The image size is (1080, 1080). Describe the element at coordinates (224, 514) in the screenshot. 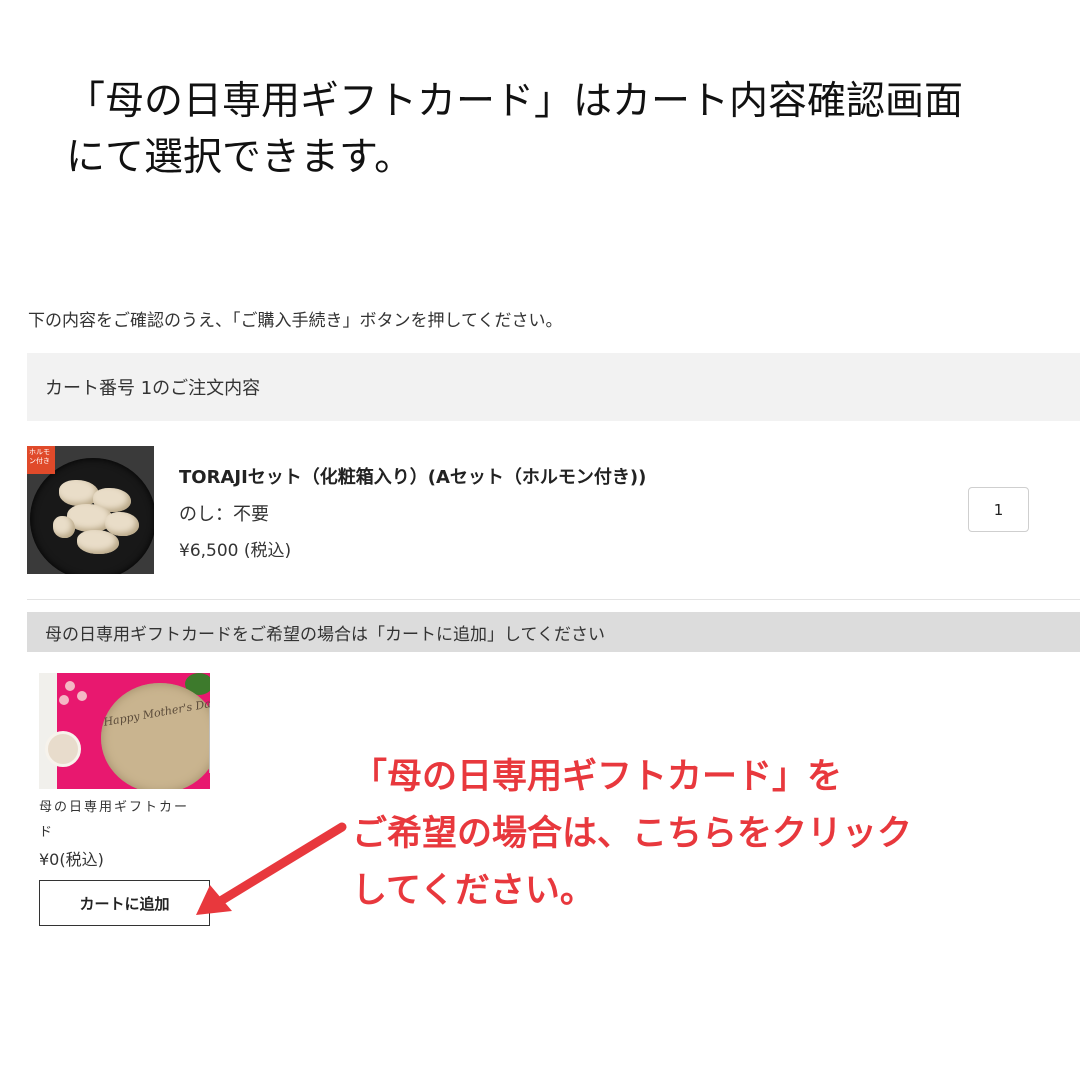

I see `item-noshi: のし：不要` at that location.